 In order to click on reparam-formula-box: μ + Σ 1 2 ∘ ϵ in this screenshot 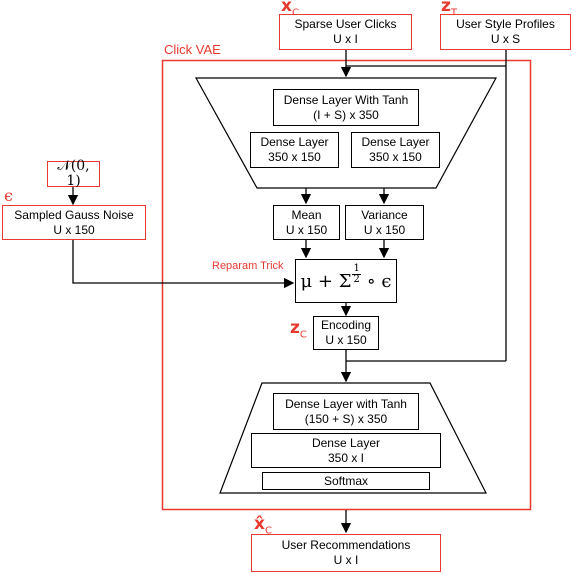, I will do `click(346, 281)`.